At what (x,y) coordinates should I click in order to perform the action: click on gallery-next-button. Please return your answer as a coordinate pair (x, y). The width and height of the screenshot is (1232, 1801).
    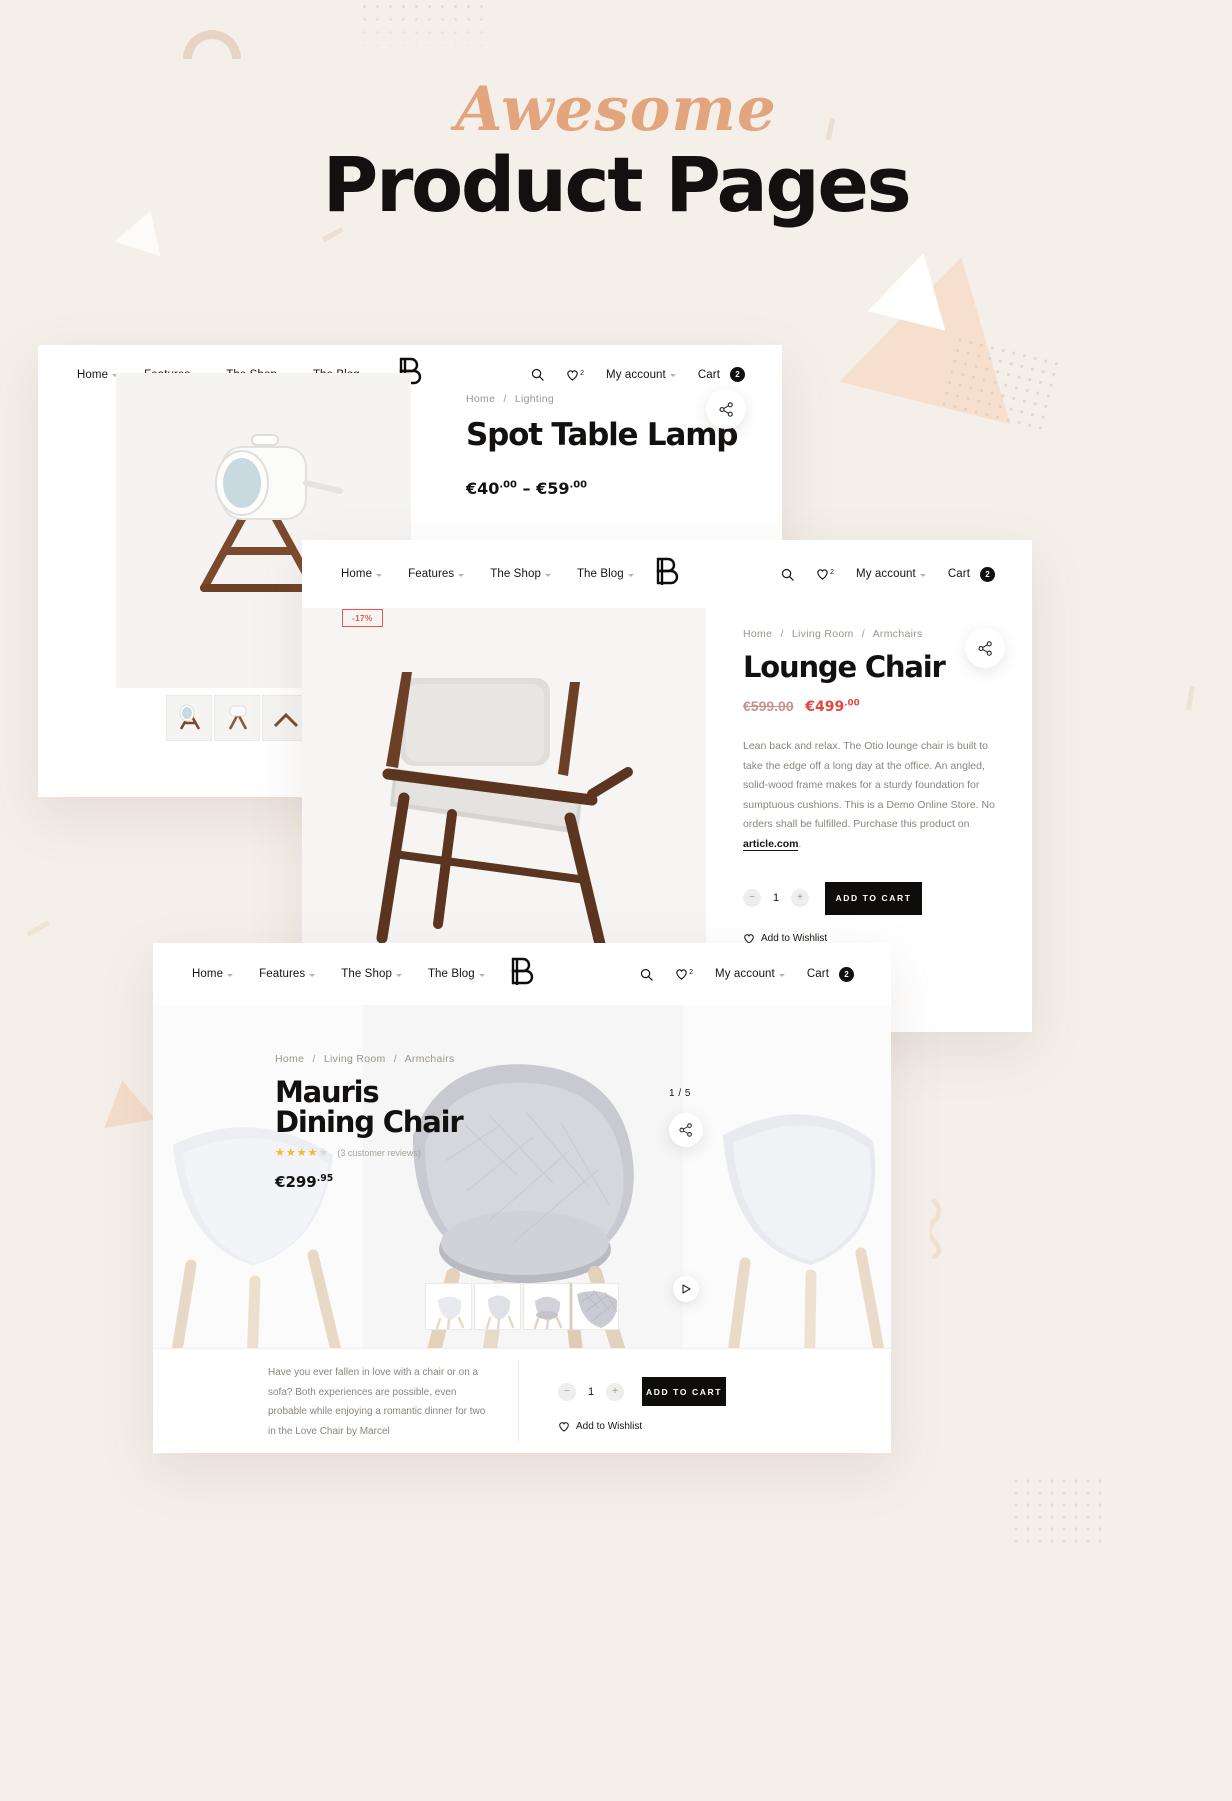
    Looking at the image, I should click on (686, 1289).